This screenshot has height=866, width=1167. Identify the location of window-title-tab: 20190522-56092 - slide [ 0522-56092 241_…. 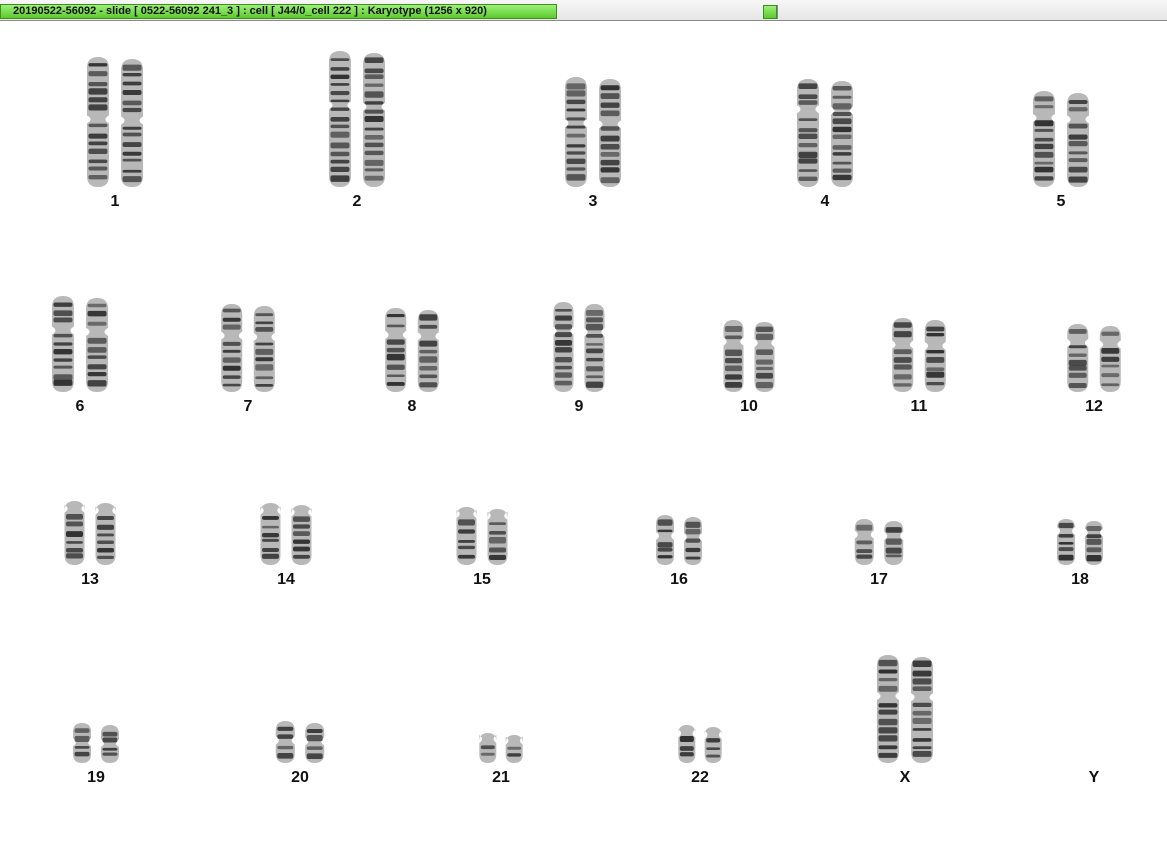
(278, 11).